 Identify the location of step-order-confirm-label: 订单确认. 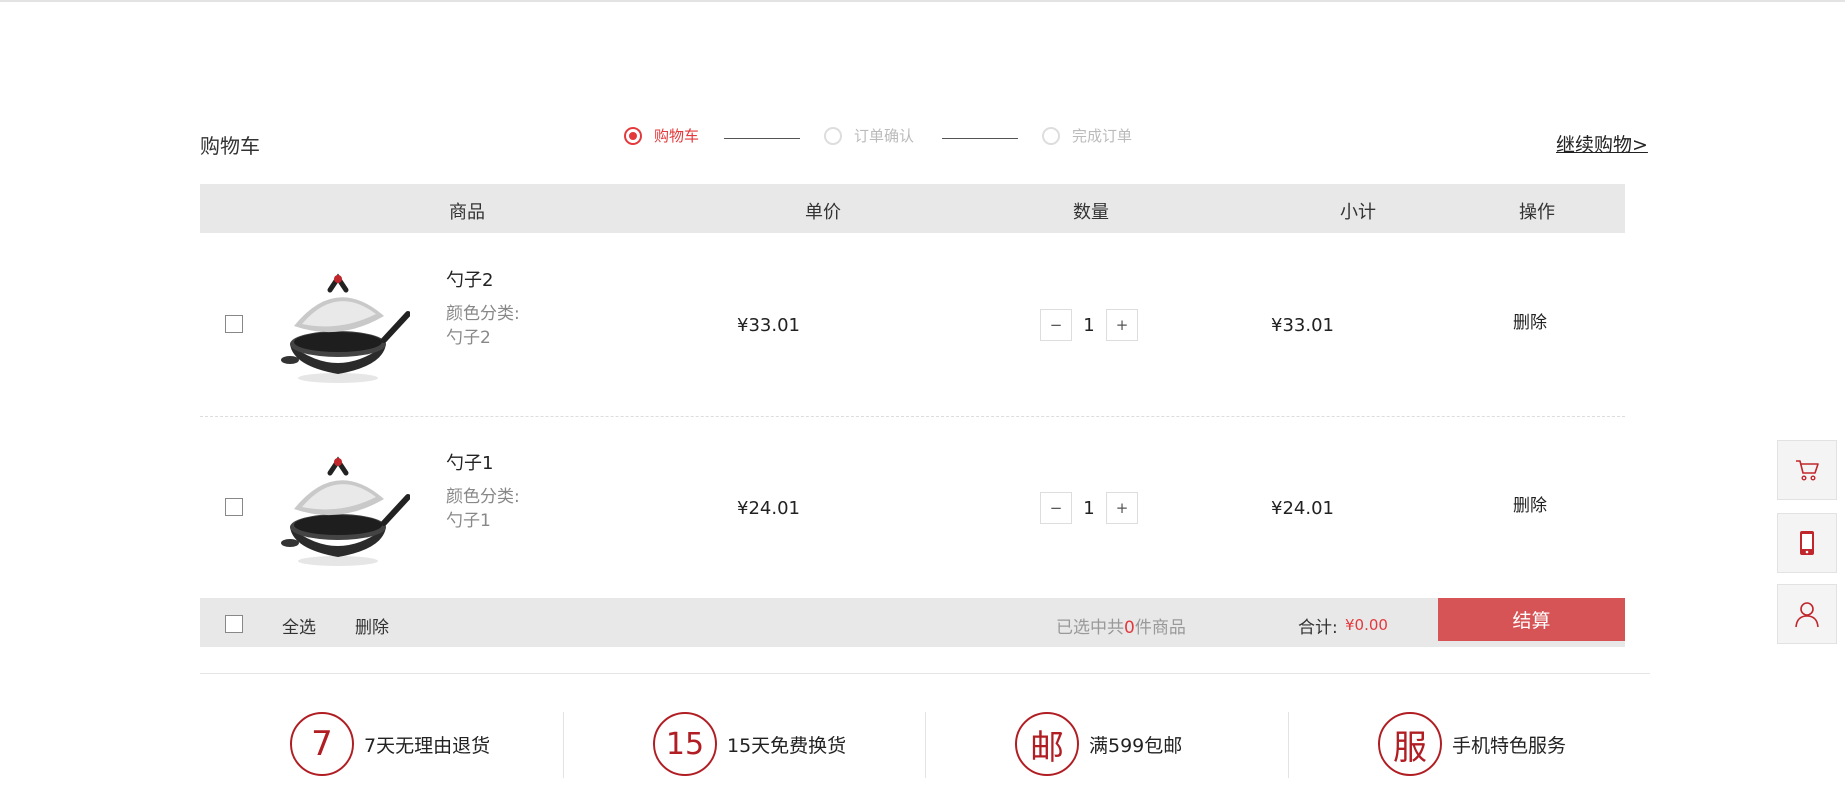
(884, 136).